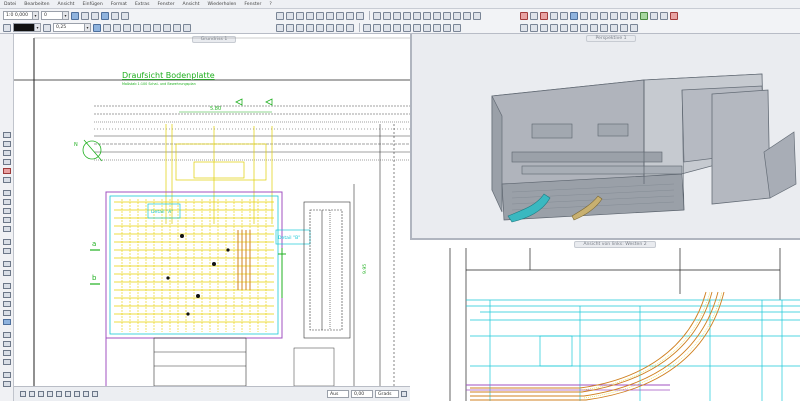  I want to click on snap-intersection-icon, so click(7, 313).